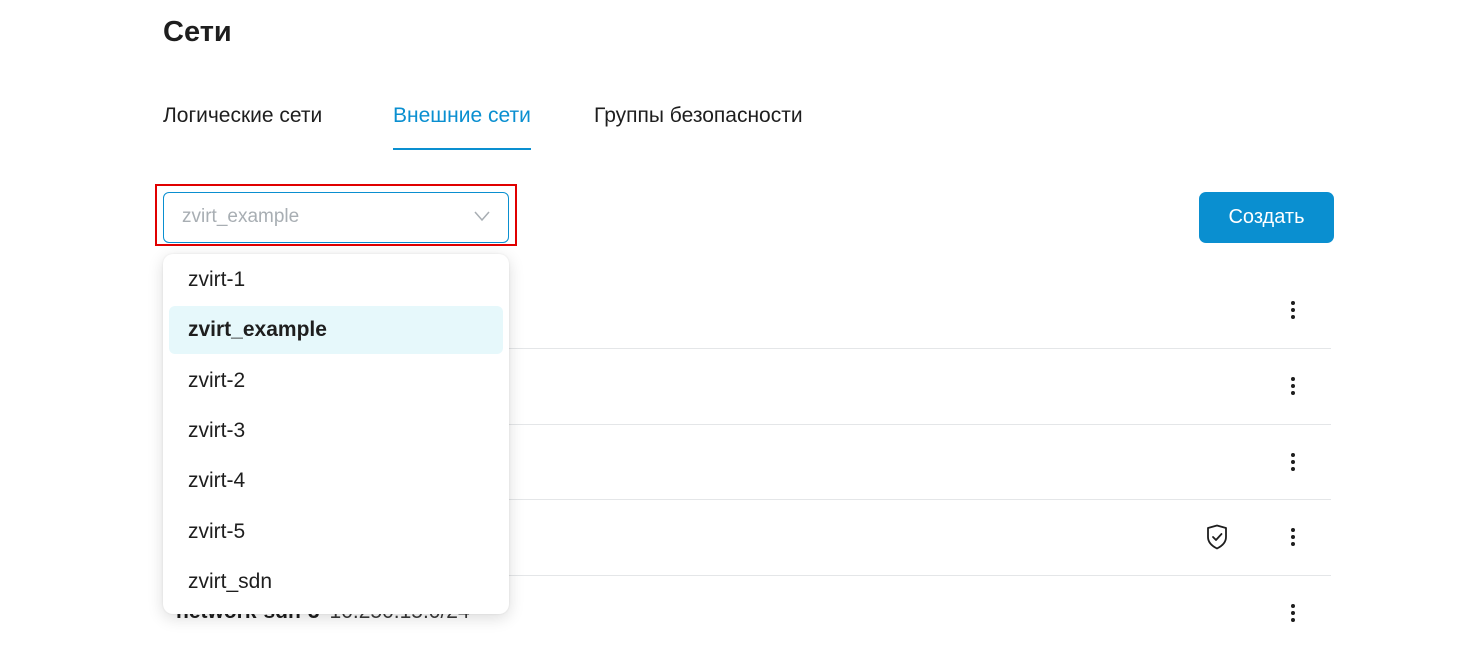 This screenshot has width=1475, height=649. I want to click on create-button: Создать, so click(1266, 217).